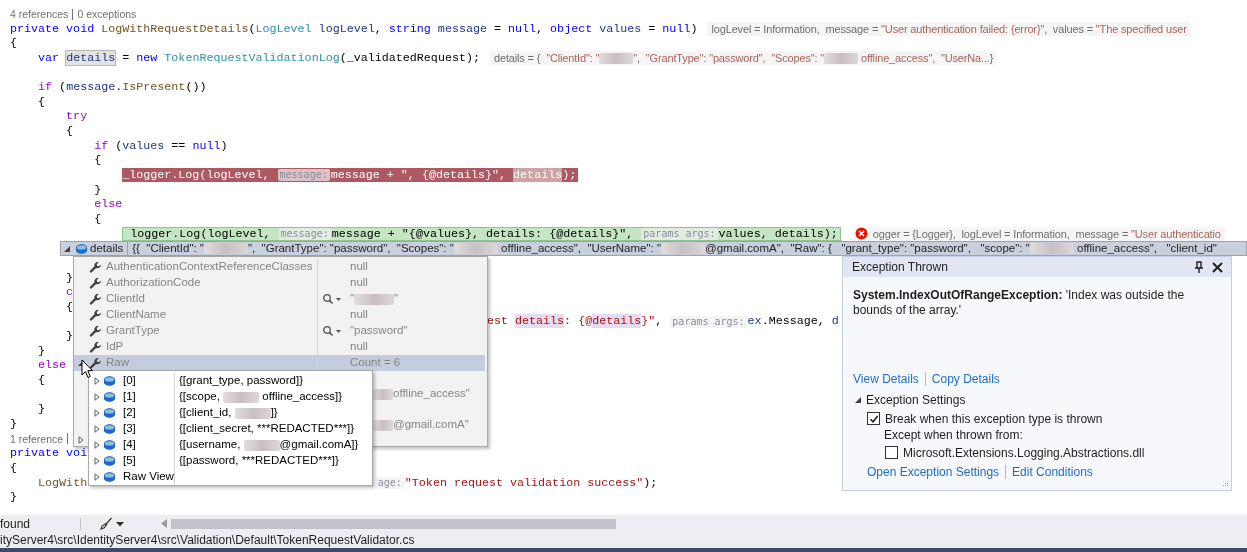 This screenshot has height=552, width=1247. I want to click on scrollbar-thumb, so click(394, 523).